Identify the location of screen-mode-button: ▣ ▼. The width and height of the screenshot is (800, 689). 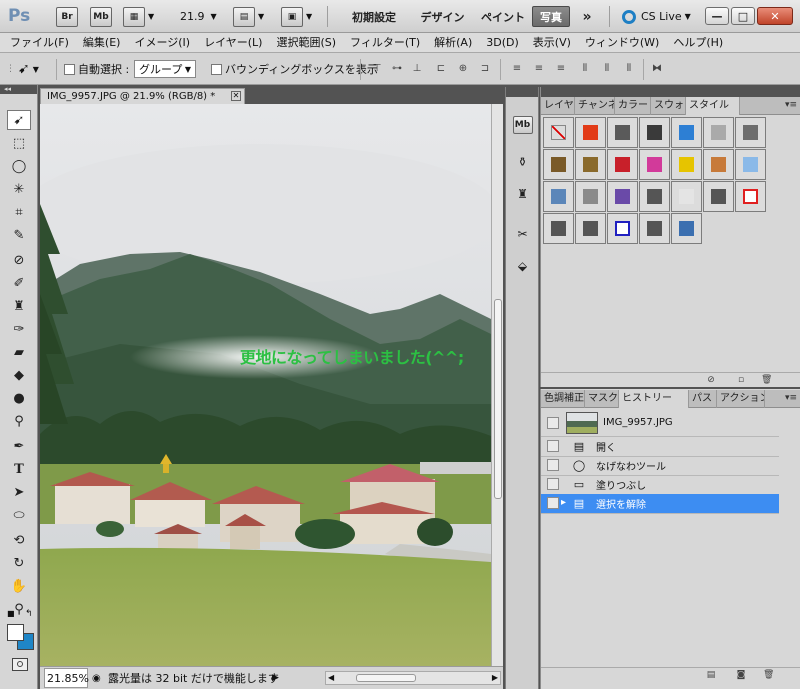
(296, 16).